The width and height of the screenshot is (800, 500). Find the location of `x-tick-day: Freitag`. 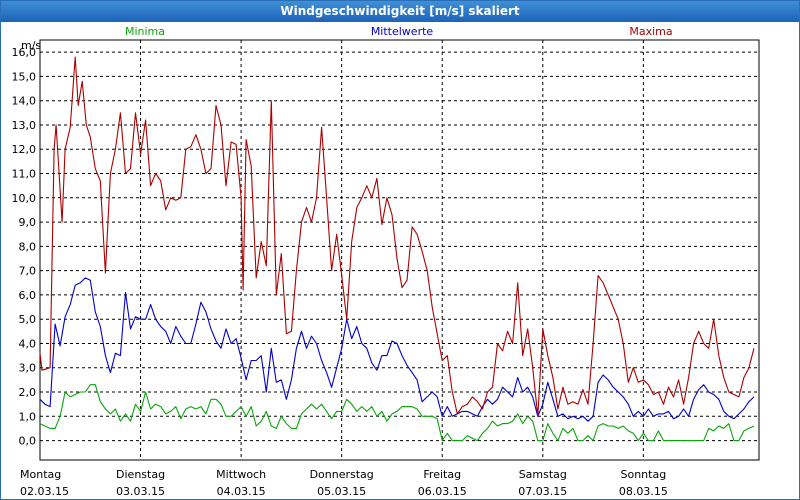

x-tick-day: Freitag is located at coordinates (442, 474).